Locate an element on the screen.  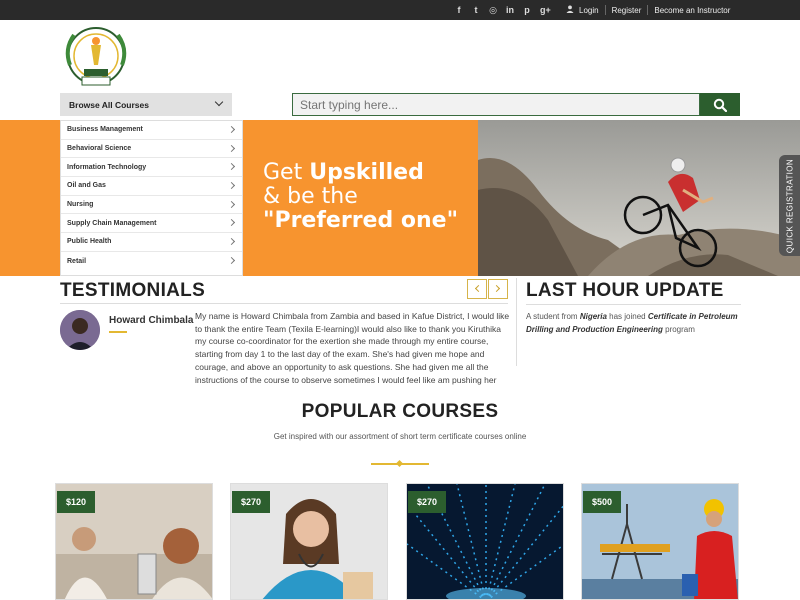
banner-tagline: Get Upskilled & be the "Preferred one" is located at coordinates (361, 196).